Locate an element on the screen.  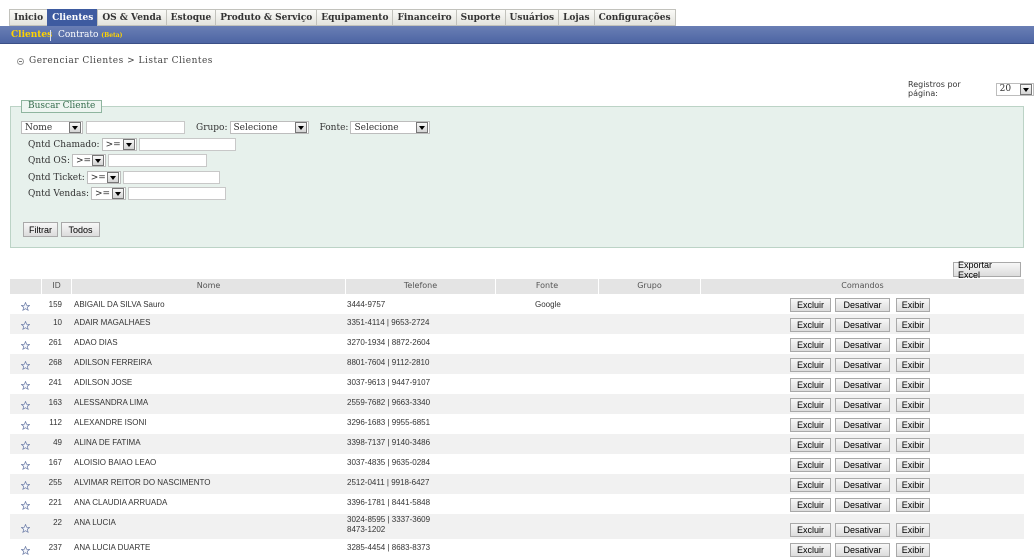
qntd-os-operator: >= is located at coordinates (89, 160).